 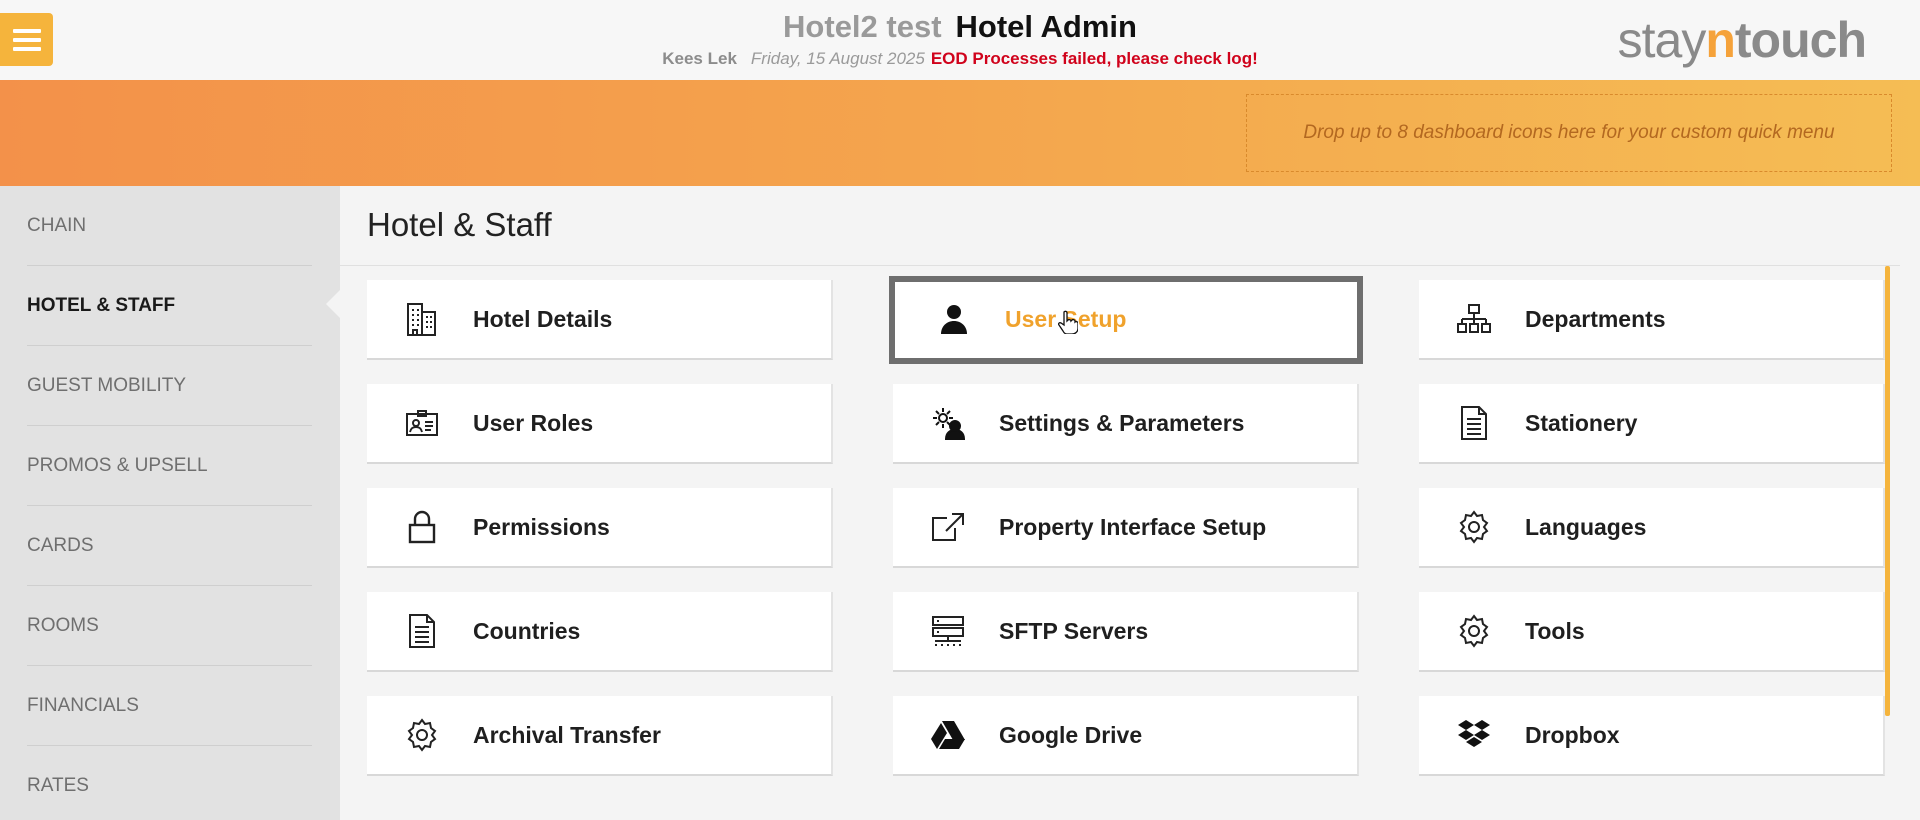 What do you see at coordinates (600, 632) in the screenshot?
I see `tile-countries: Countries` at bounding box center [600, 632].